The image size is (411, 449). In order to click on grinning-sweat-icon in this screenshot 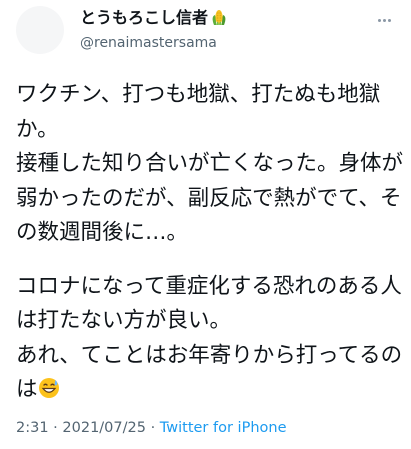, I will do `click(48, 388)`.